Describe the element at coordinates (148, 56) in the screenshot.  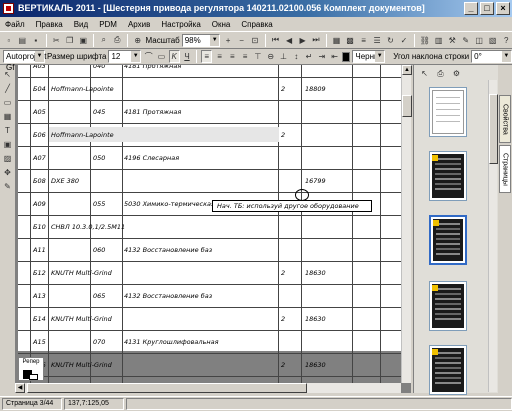
I see `line-style-icon: ⌒` at that location.